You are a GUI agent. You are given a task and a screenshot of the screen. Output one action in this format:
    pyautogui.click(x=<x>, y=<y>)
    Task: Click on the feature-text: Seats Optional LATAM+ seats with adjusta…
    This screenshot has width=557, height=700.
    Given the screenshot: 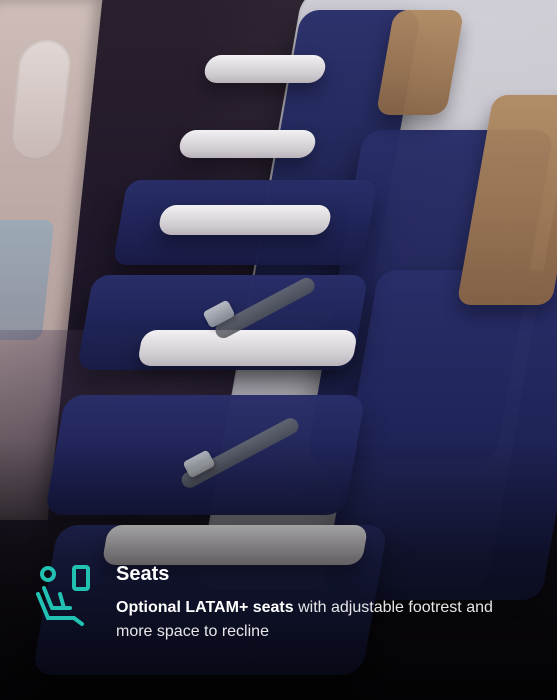 What is the action you would take?
    pyautogui.click(x=306, y=602)
    